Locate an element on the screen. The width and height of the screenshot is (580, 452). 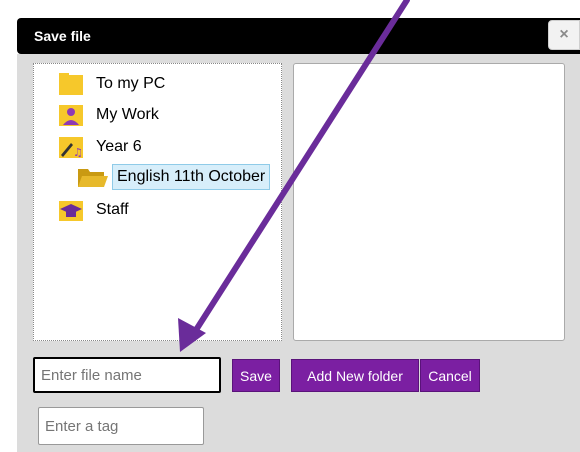
file-name-input is located at coordinates (127, 375).